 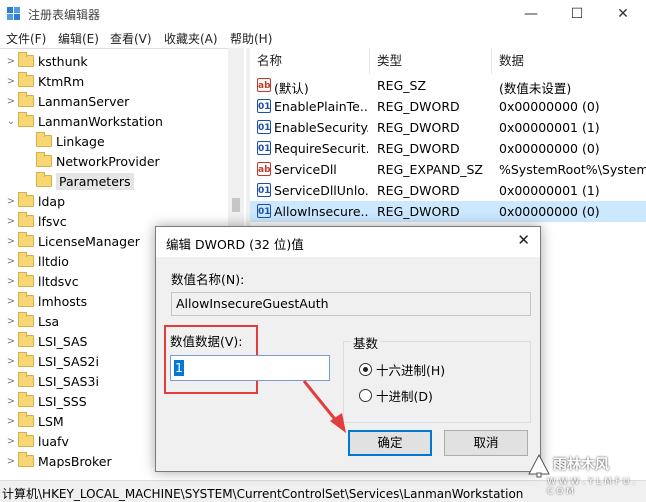 What do you see at coordinates (26, 38) in the screenshot?
I see `menu-file: 文件(F)` at bounding box center [26, 38].